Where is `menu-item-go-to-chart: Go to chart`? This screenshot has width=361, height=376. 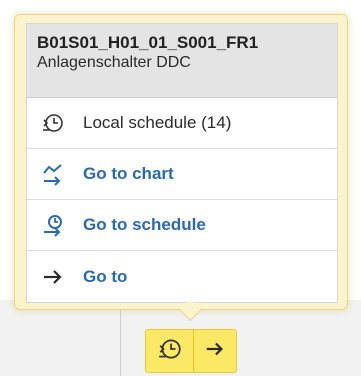 menu-item-go-to-chart: Go to chart is located at coordinates (182, 174).